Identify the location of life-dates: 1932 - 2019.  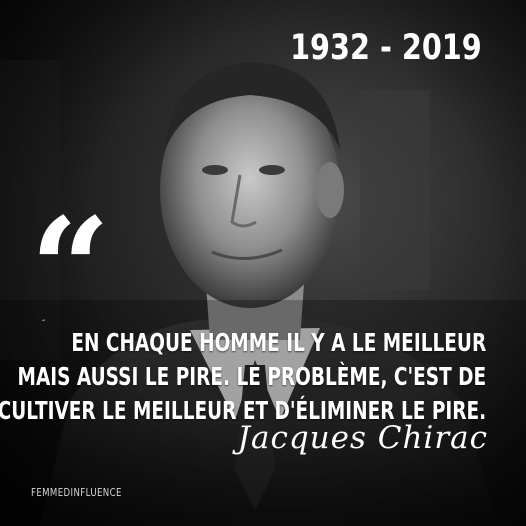
(386, 48).